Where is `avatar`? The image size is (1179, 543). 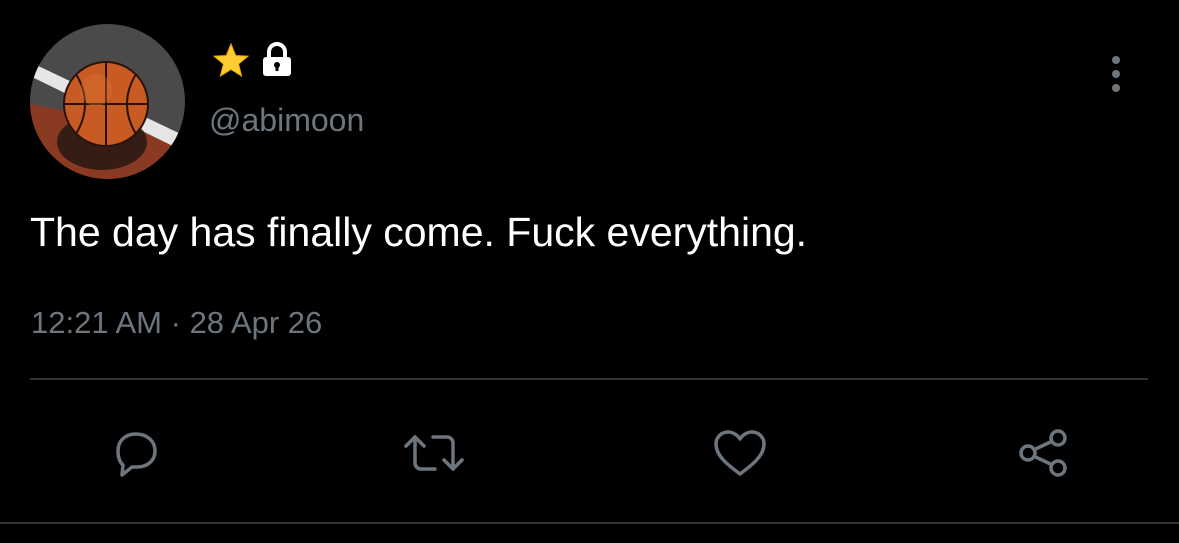 avatar is located at coordinates (107, 101).